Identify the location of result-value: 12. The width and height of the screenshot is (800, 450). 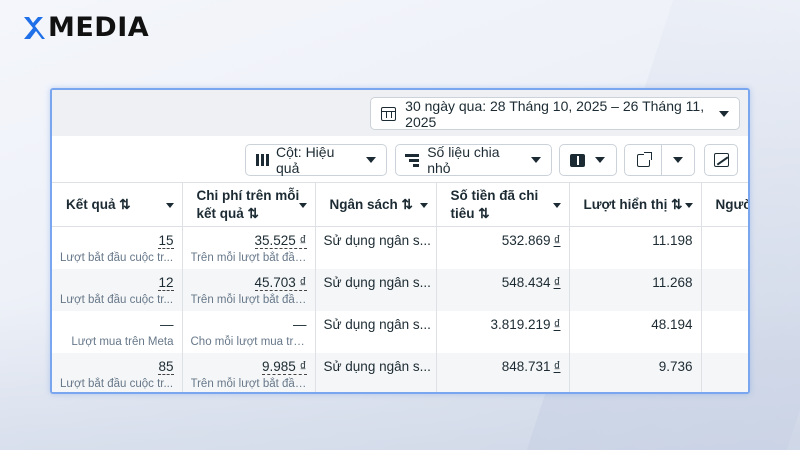
(117, 282).